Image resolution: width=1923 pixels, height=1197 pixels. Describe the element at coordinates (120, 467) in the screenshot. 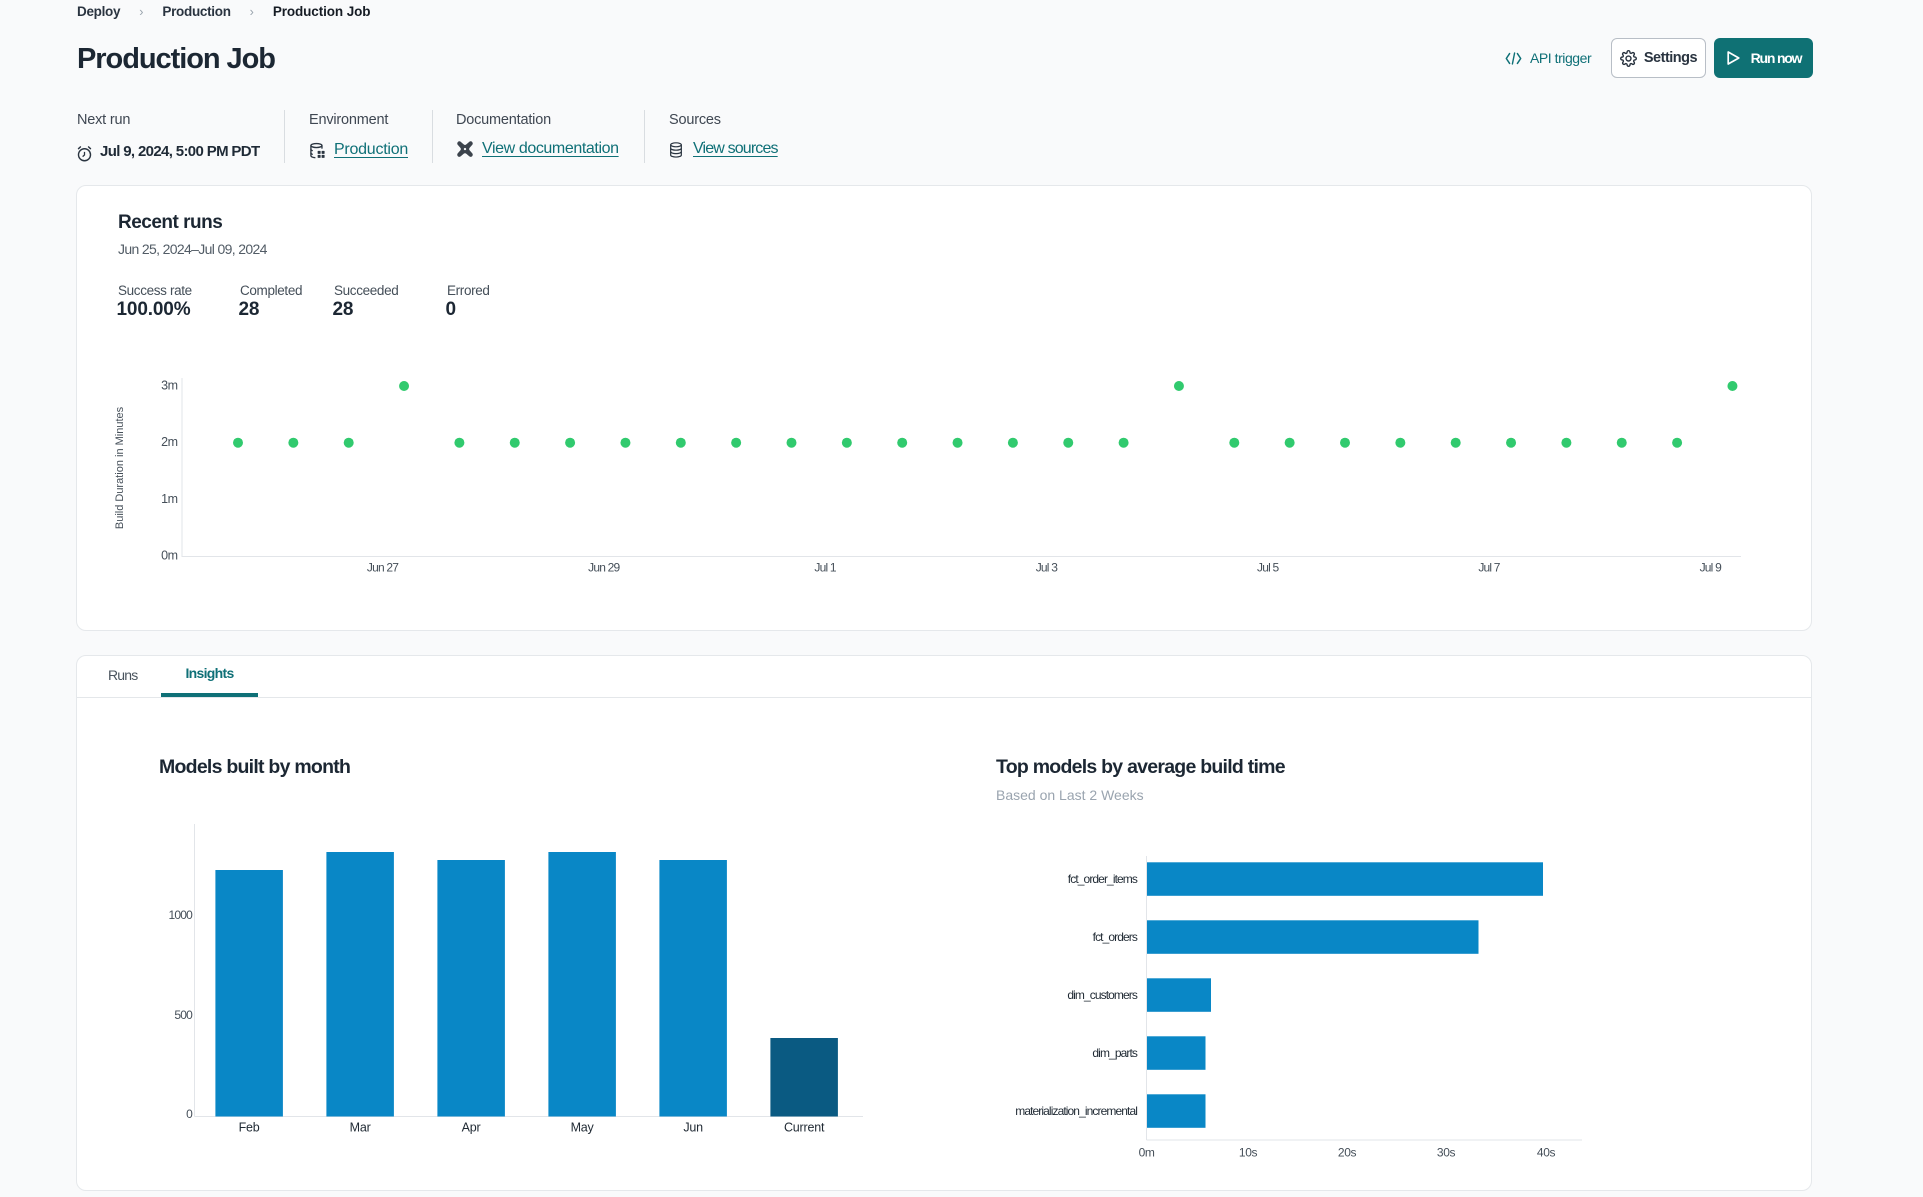

I see `svg-text: Build Duration in Minutes` at that location.